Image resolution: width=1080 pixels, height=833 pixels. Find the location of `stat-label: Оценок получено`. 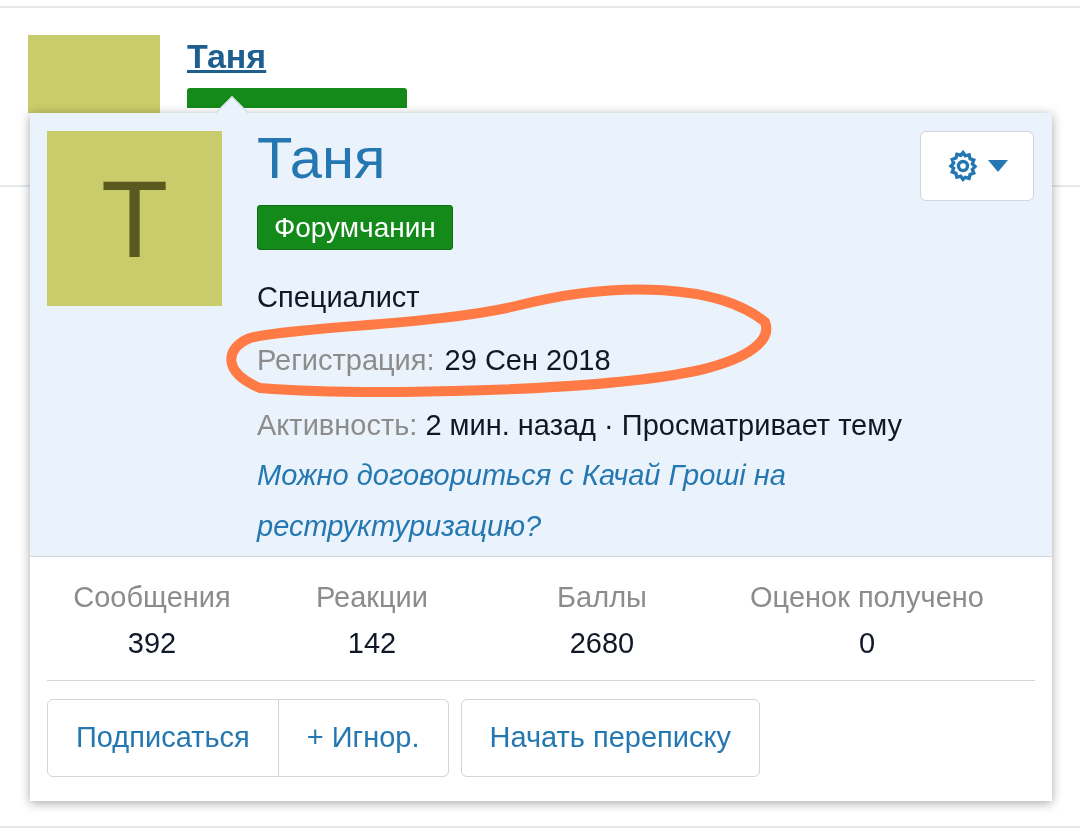

stat-label: Оценок получено is located at coordinates (867, 597).